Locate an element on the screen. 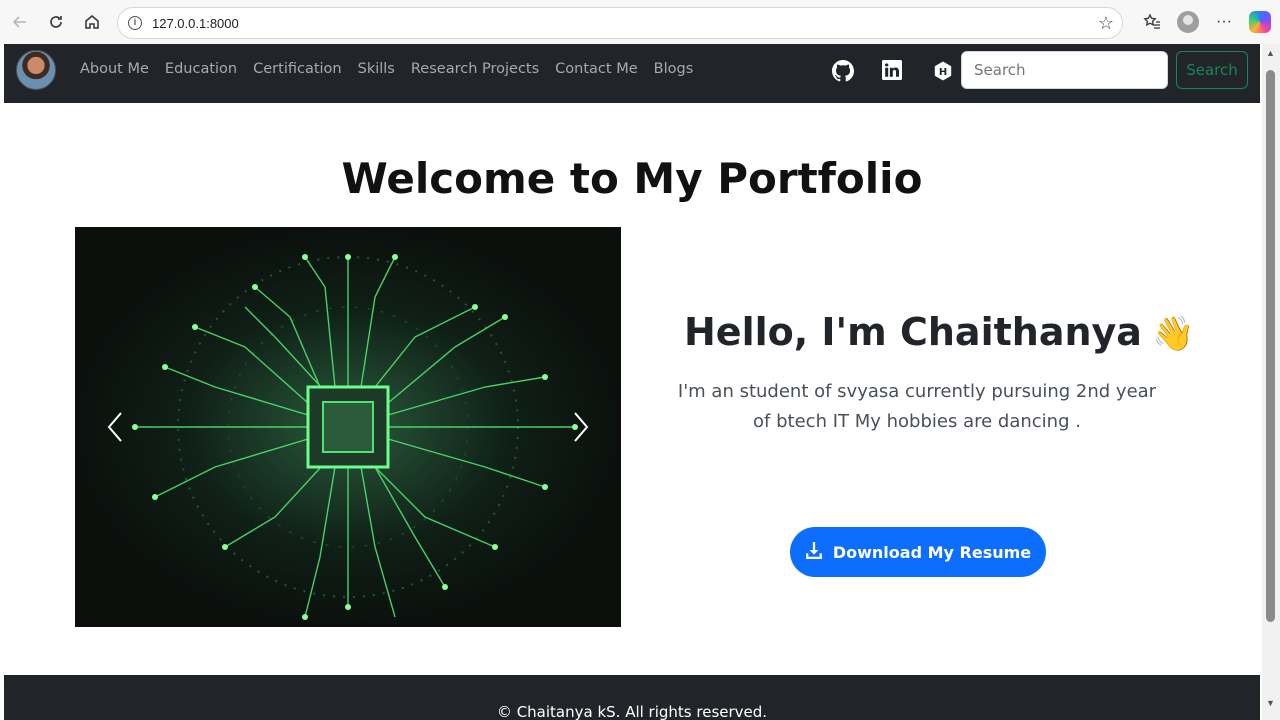 This screenshot has height=720, width=1280. copilot-icon is located at coordinates (1260, 22).